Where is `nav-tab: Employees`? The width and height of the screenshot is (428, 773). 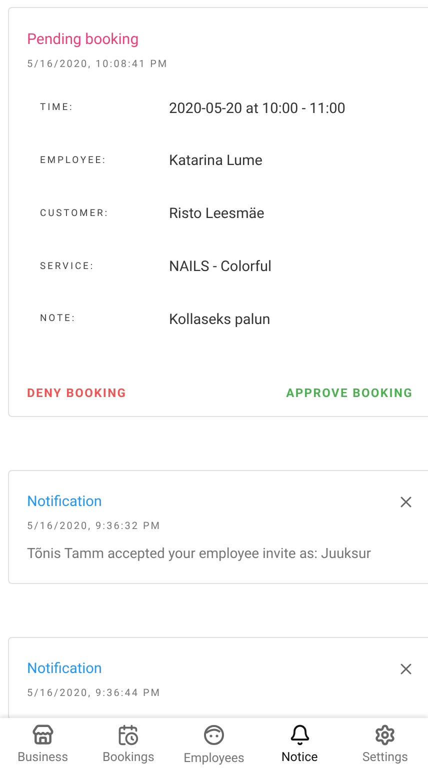
nav-tab: Employees is located at coordinates (214, 745).